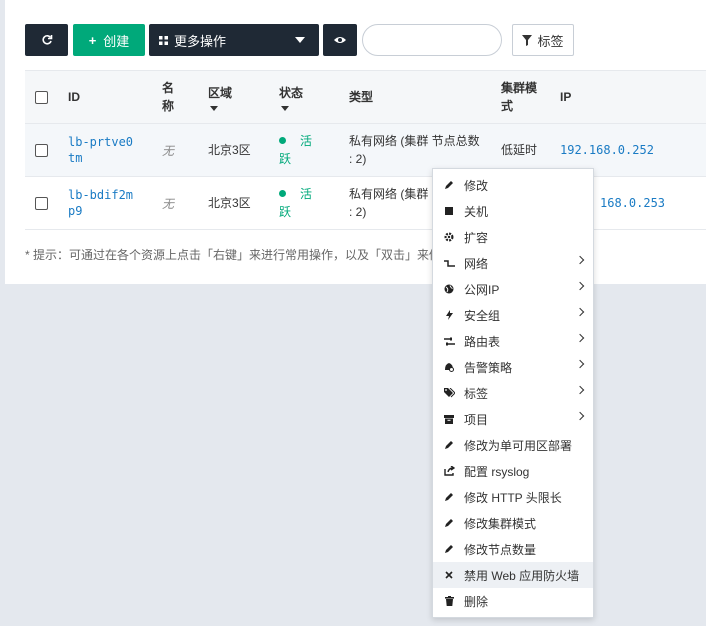 This screenshot has height=626, width=706. What do you see at coordinates (513, 237) in the screenshot?
I see `menu-item-scale: 扩容` at bounding box center [513, 237].